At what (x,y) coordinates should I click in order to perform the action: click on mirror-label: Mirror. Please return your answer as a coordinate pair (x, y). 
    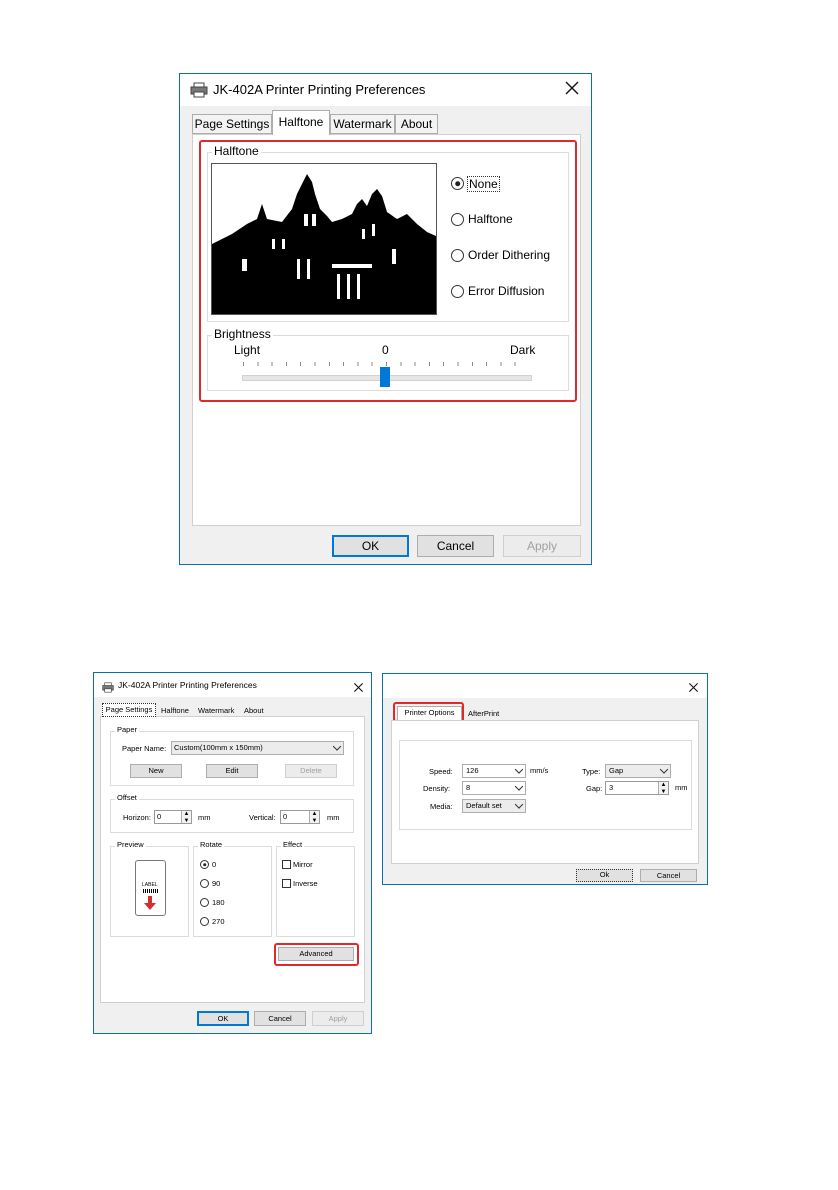
    Looking at the image, I should click on (303, 864).